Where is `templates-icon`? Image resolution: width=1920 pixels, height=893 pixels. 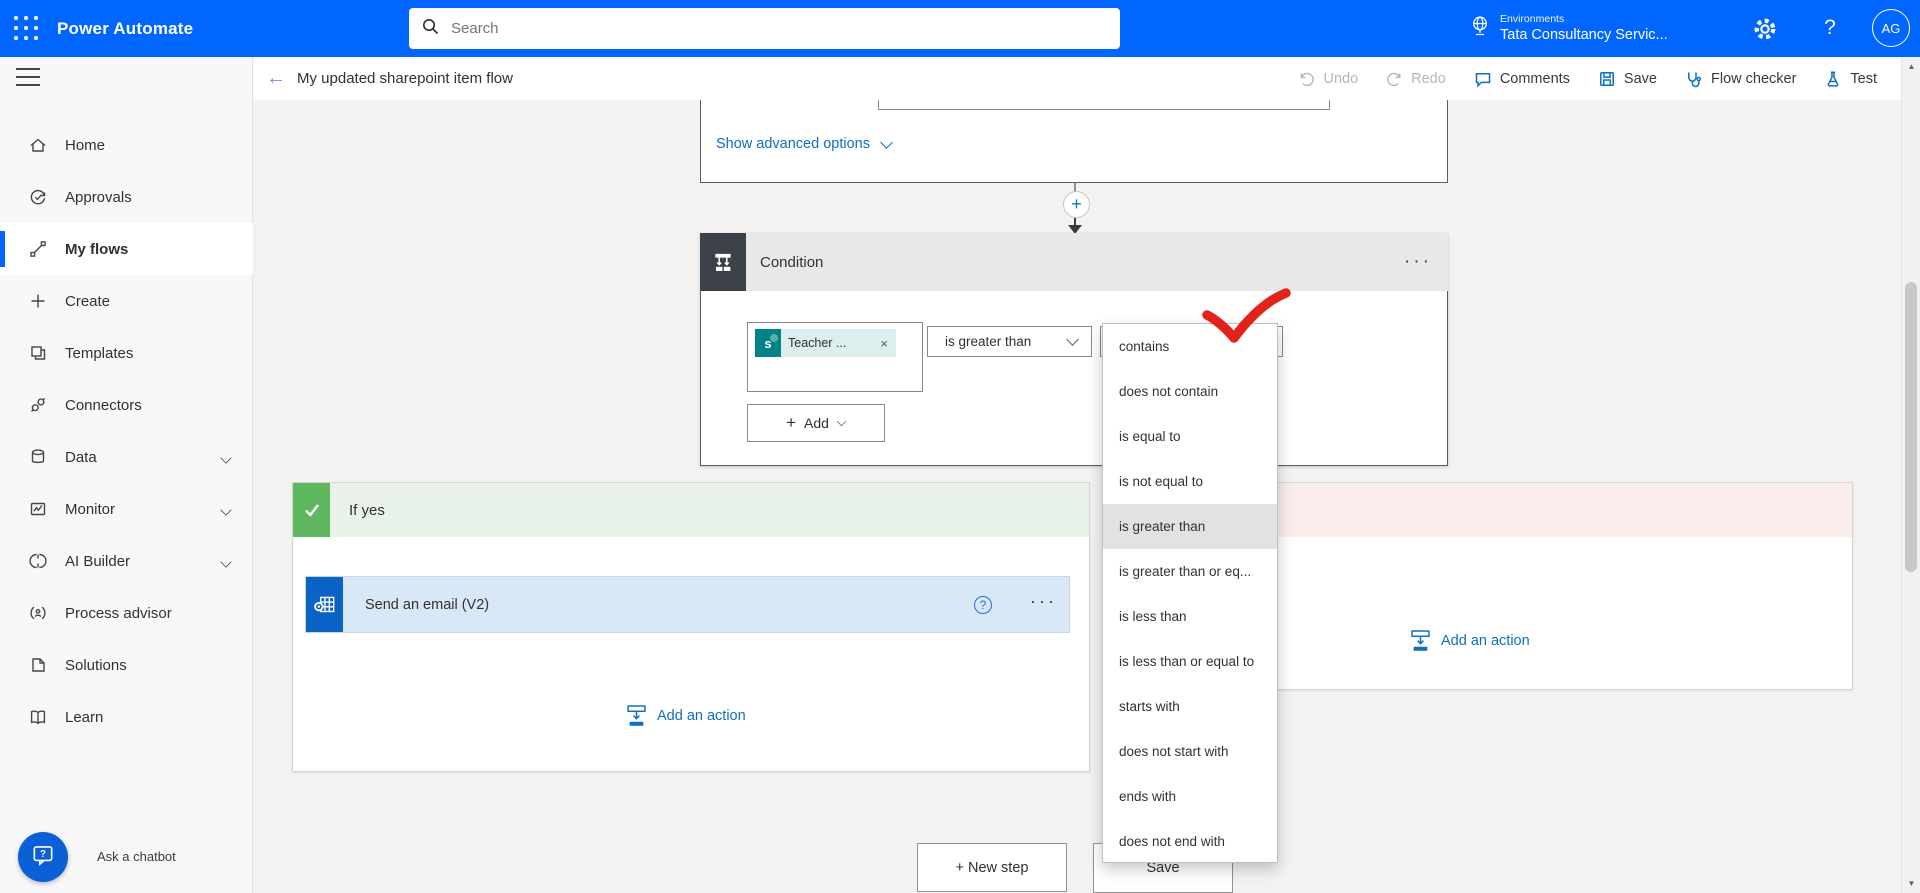
templates-icon is located at coordinates (38, 353).